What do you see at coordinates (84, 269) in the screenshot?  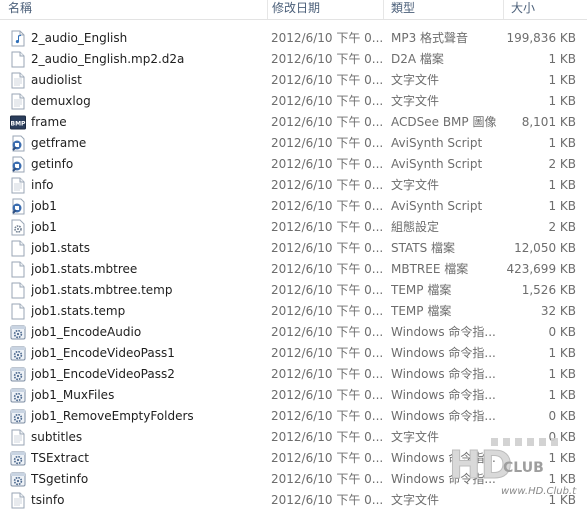 I see `file-name: job1.stats.mbtree` at bounding box center [84, 269].